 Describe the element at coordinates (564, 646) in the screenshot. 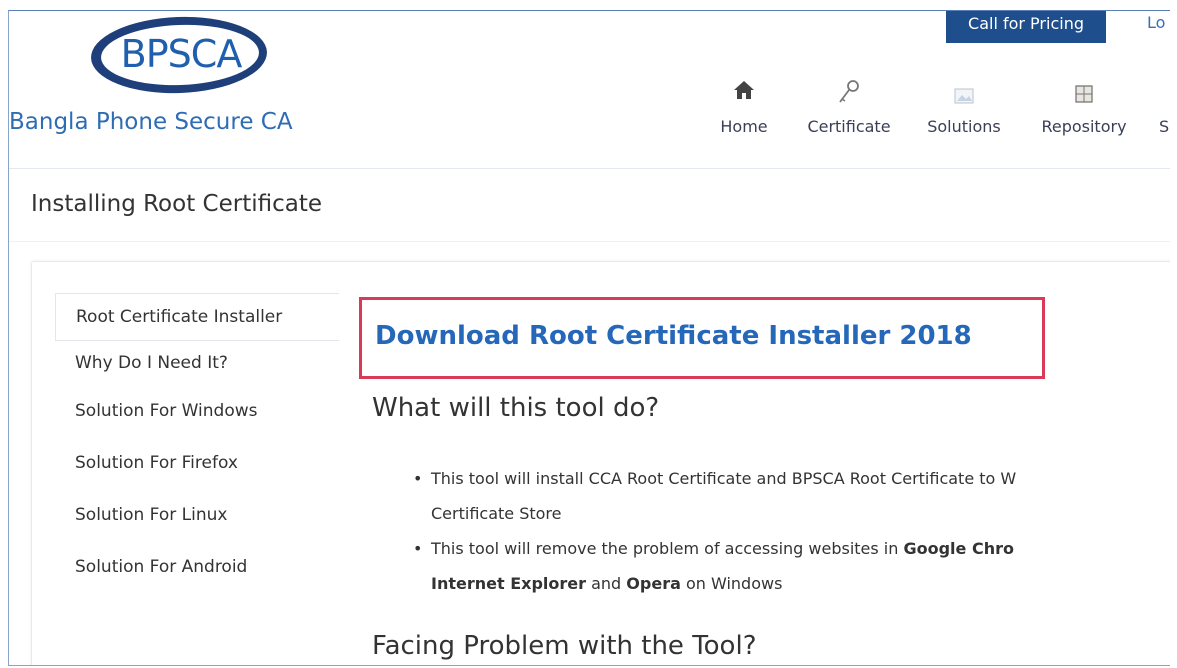

I see `heading-facing-problem: Facing Problem with the Tool?` at that location.